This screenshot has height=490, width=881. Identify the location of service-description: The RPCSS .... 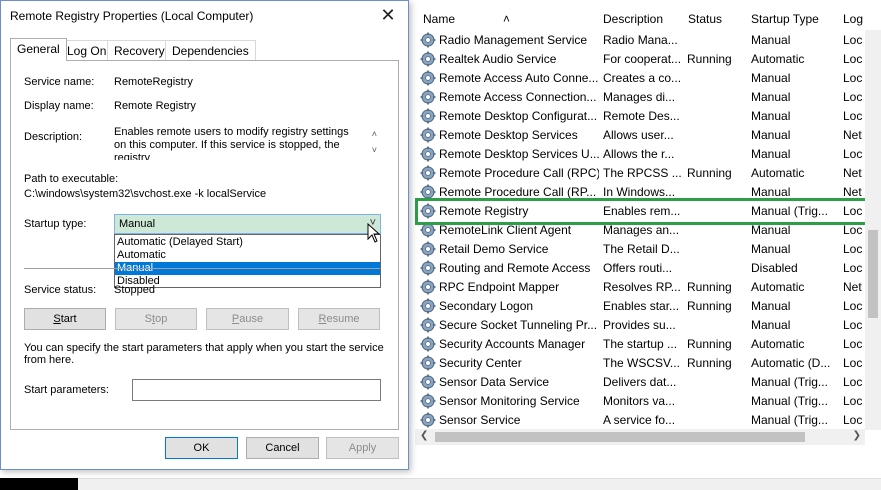
(642, 173).